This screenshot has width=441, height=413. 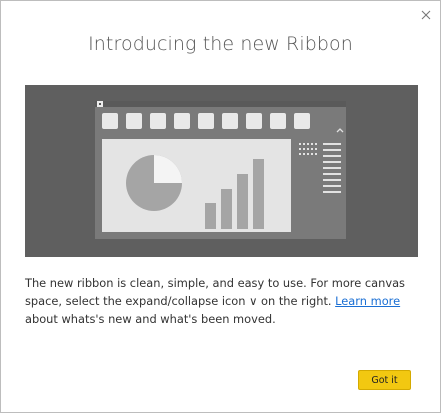 What do you see at coordinates (367, 301) in the screenshot?
I see `learn-more-link: Learn more` at bounding box center [367, 301].